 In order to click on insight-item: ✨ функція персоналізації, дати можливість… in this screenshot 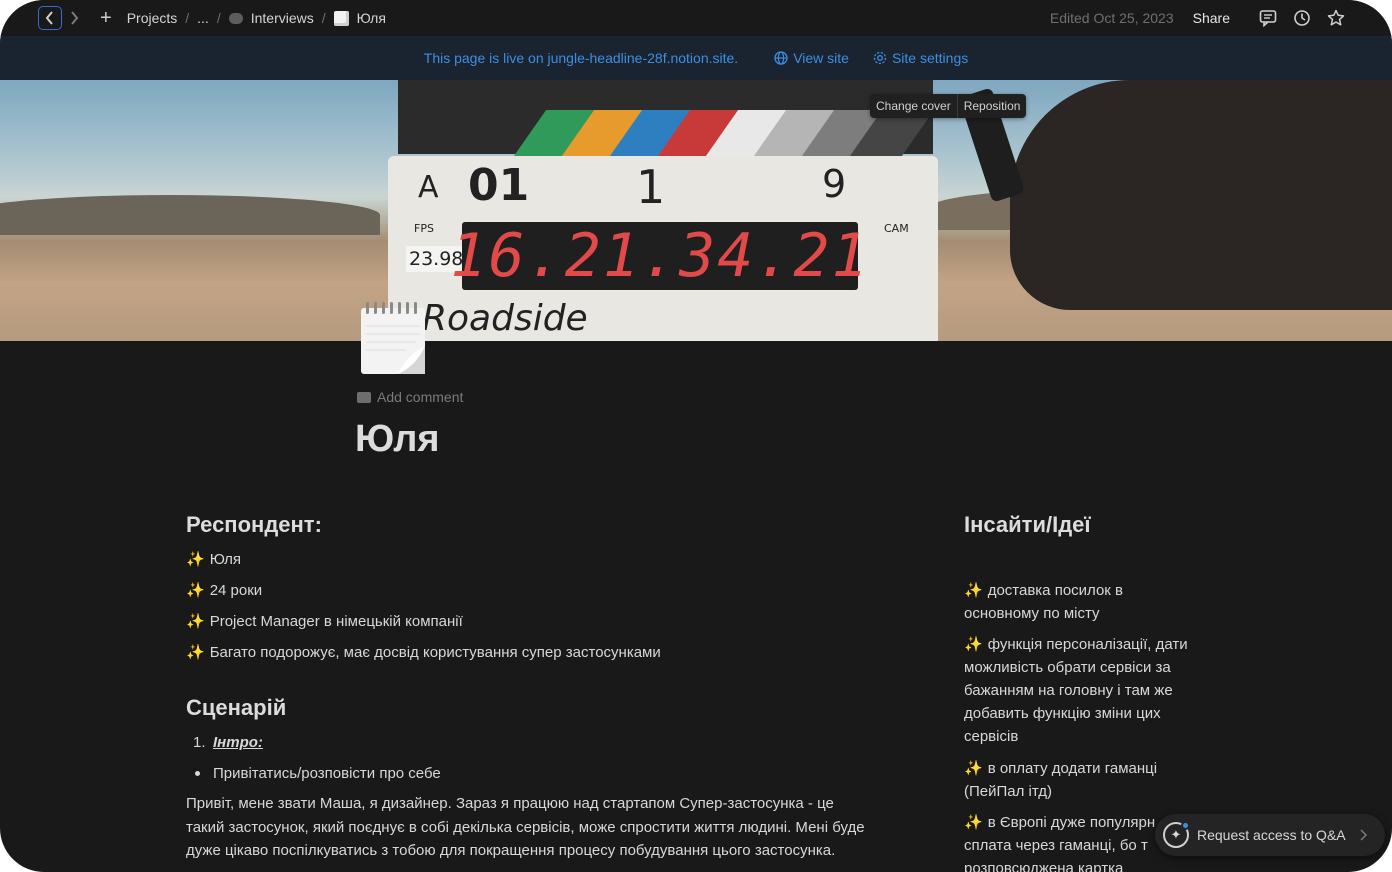, I will do `click(1084, 690)`.